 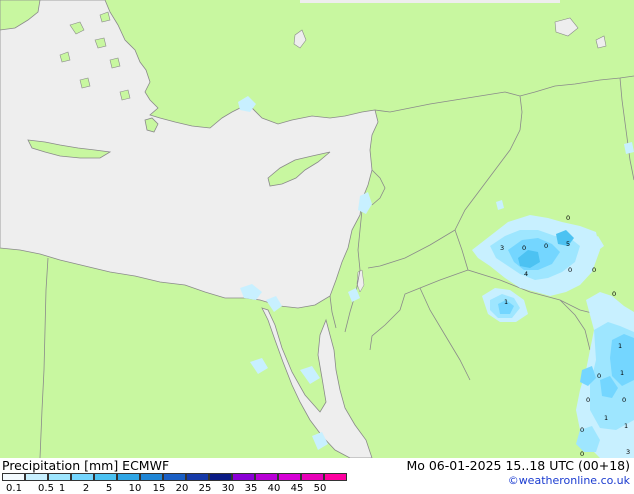 What do you see at coordinates (86, 465) in the screenshot?
I see `map-title: Precipitation [mm] ECMWF` at bounding box center [86, 465].